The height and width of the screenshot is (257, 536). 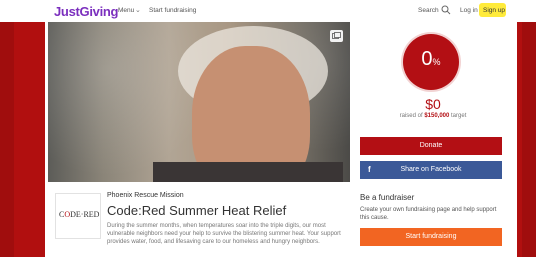 I want to click on menu-link: Menu, so click(x=126, y=10).